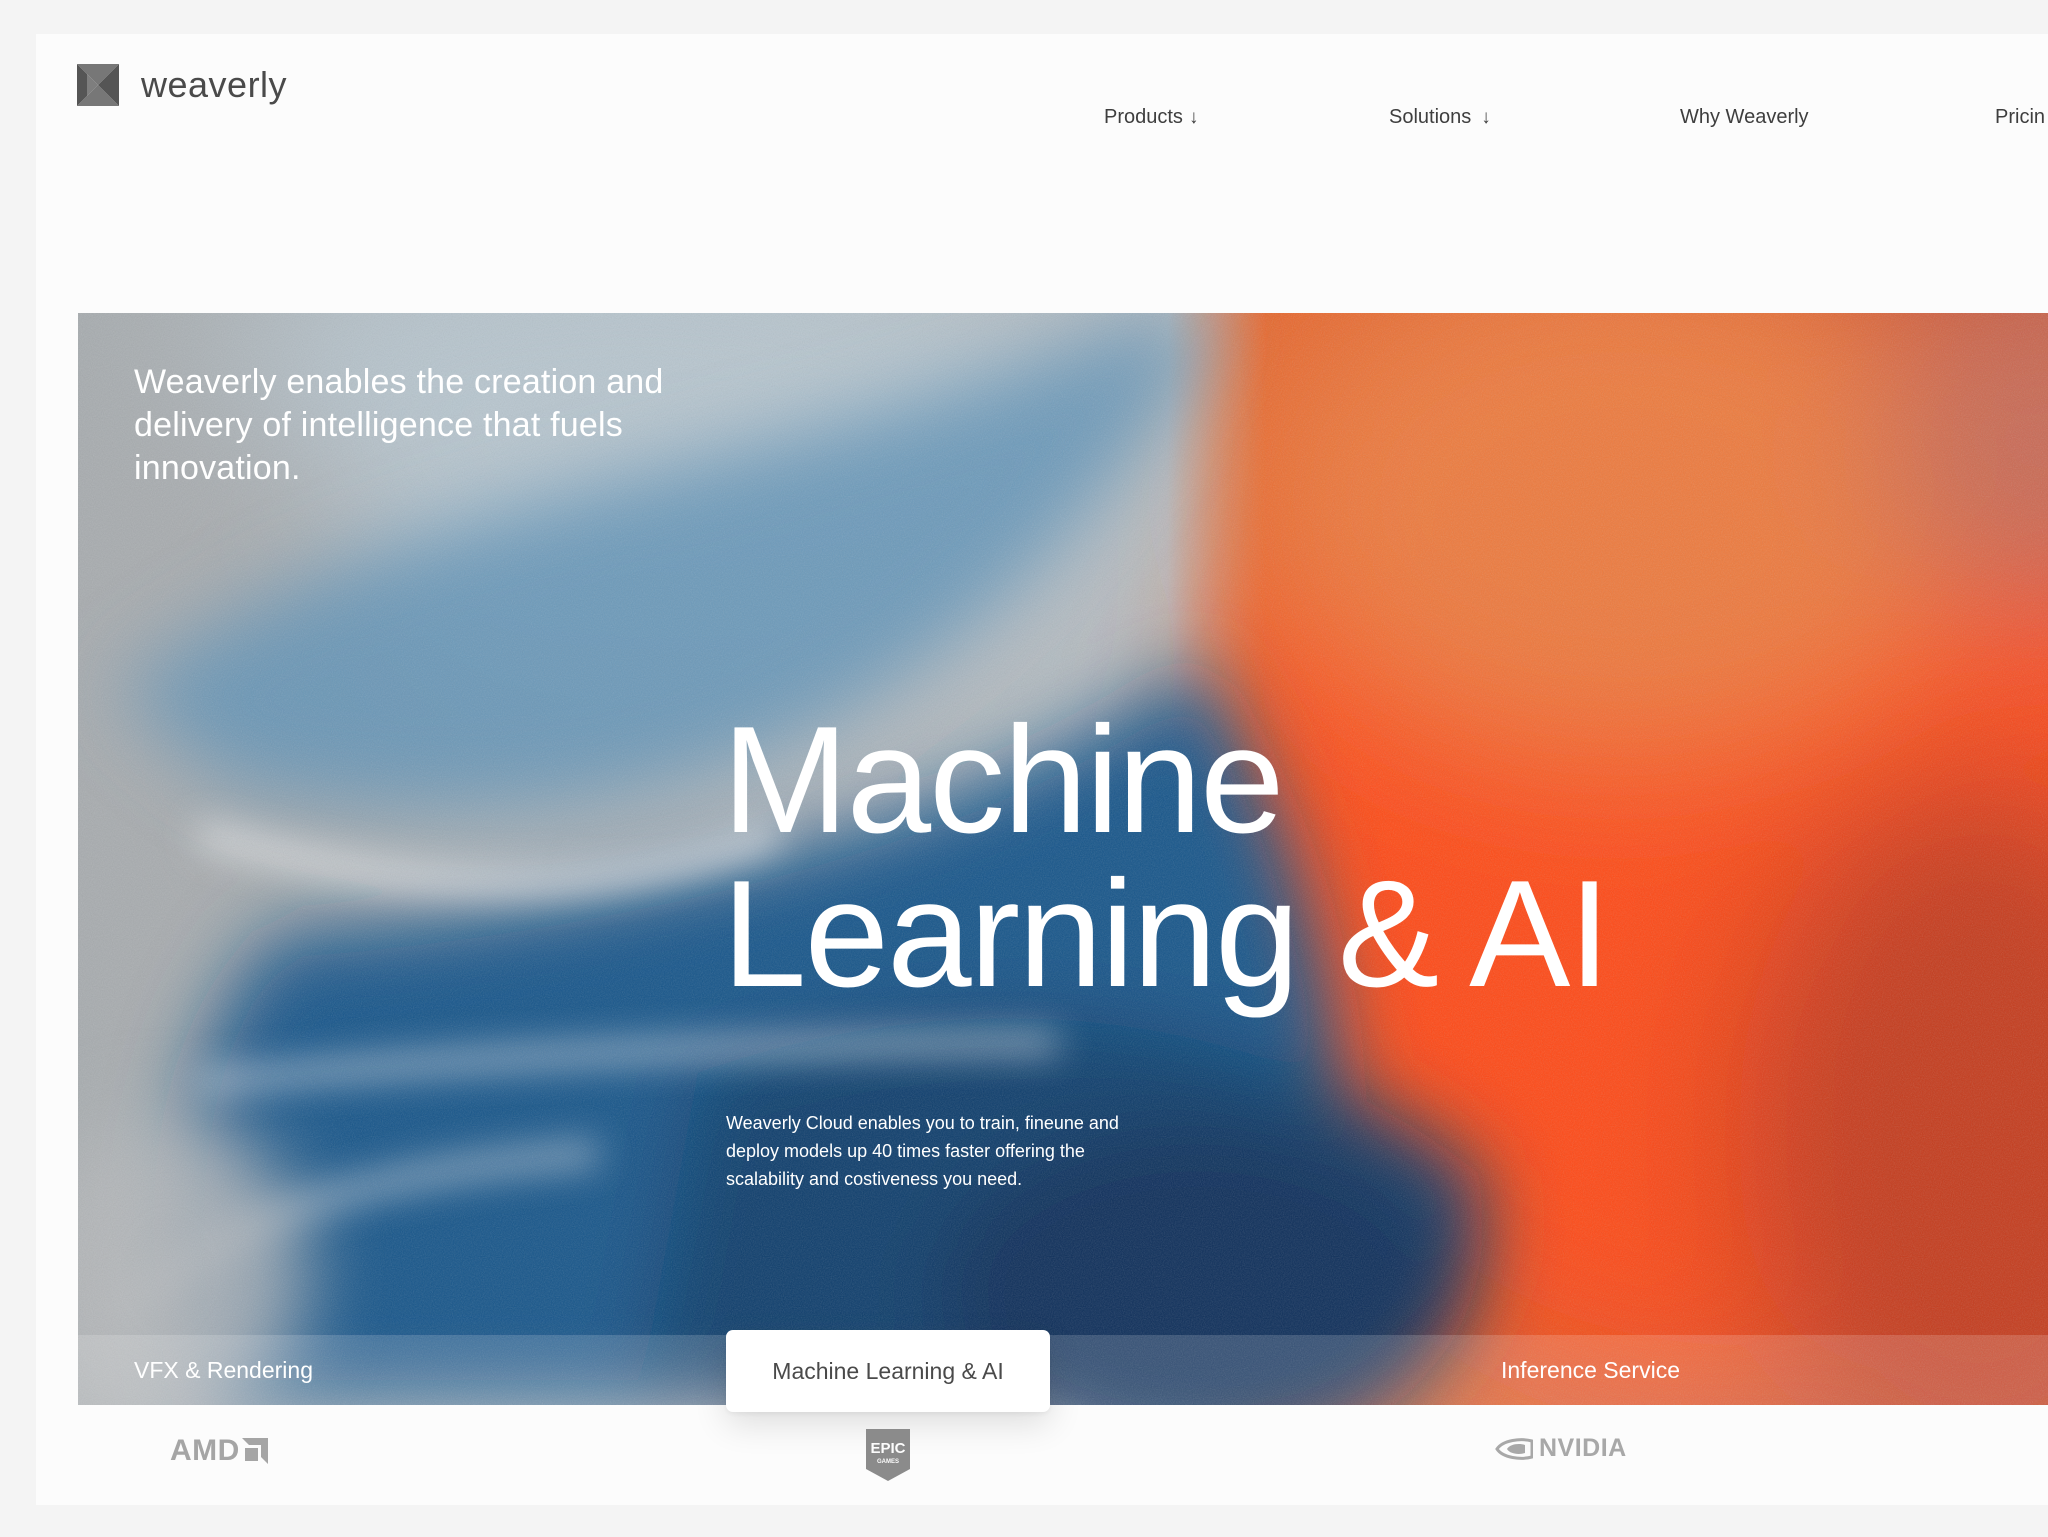 The width and height of the screenshot is (2048, 1537). Describe the element at coordinates (888, 1371) in the screenshot. I see `tab-machine-learning-ai: Machine Learning & AI` at that location.